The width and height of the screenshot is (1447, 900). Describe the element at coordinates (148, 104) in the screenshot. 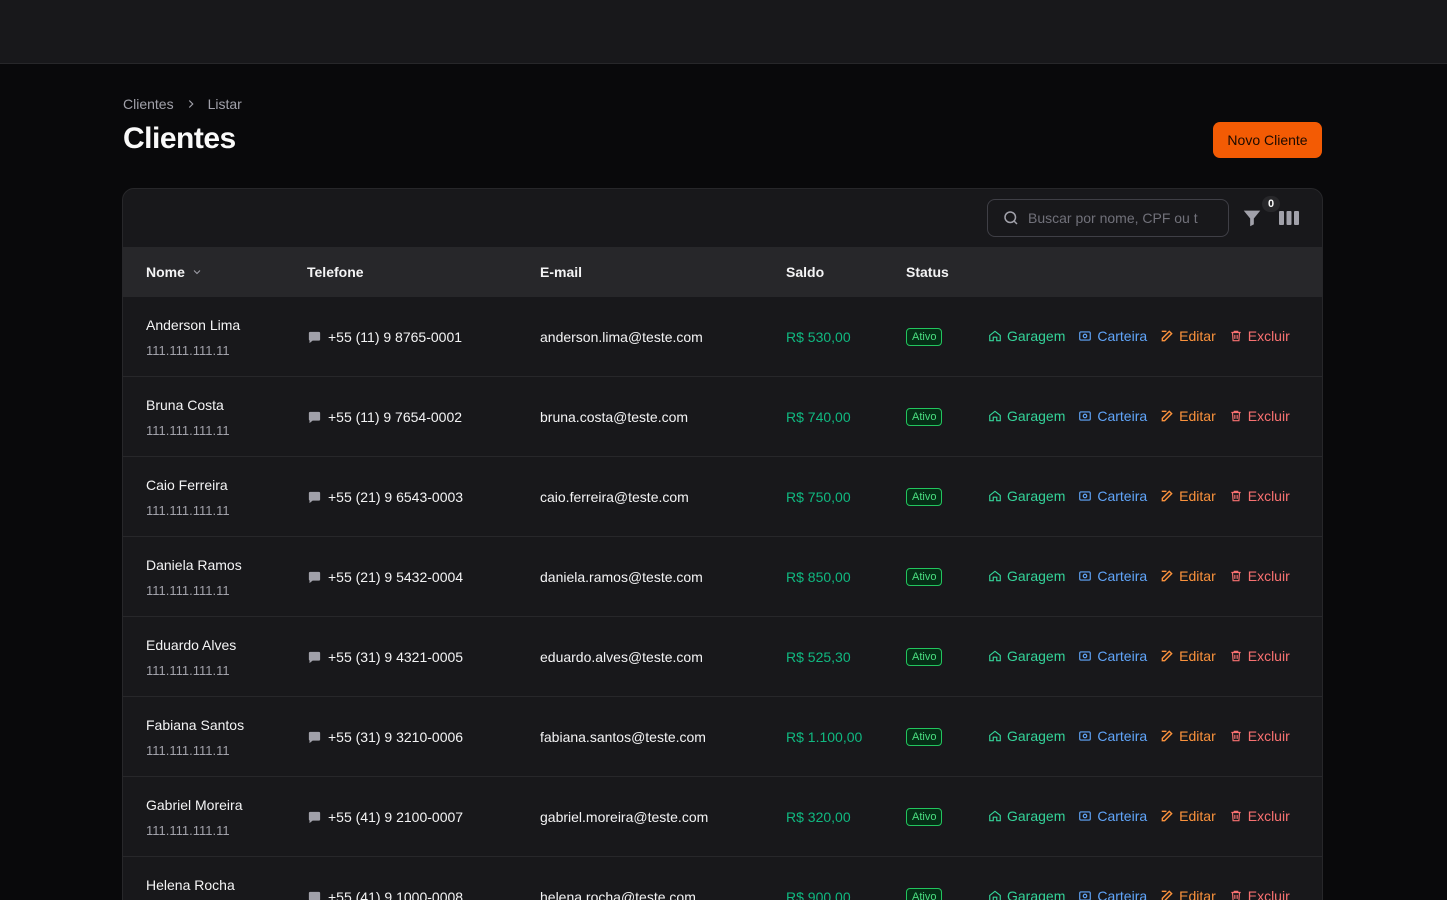

I see `breadcrumb-root: Clientes` at that location.